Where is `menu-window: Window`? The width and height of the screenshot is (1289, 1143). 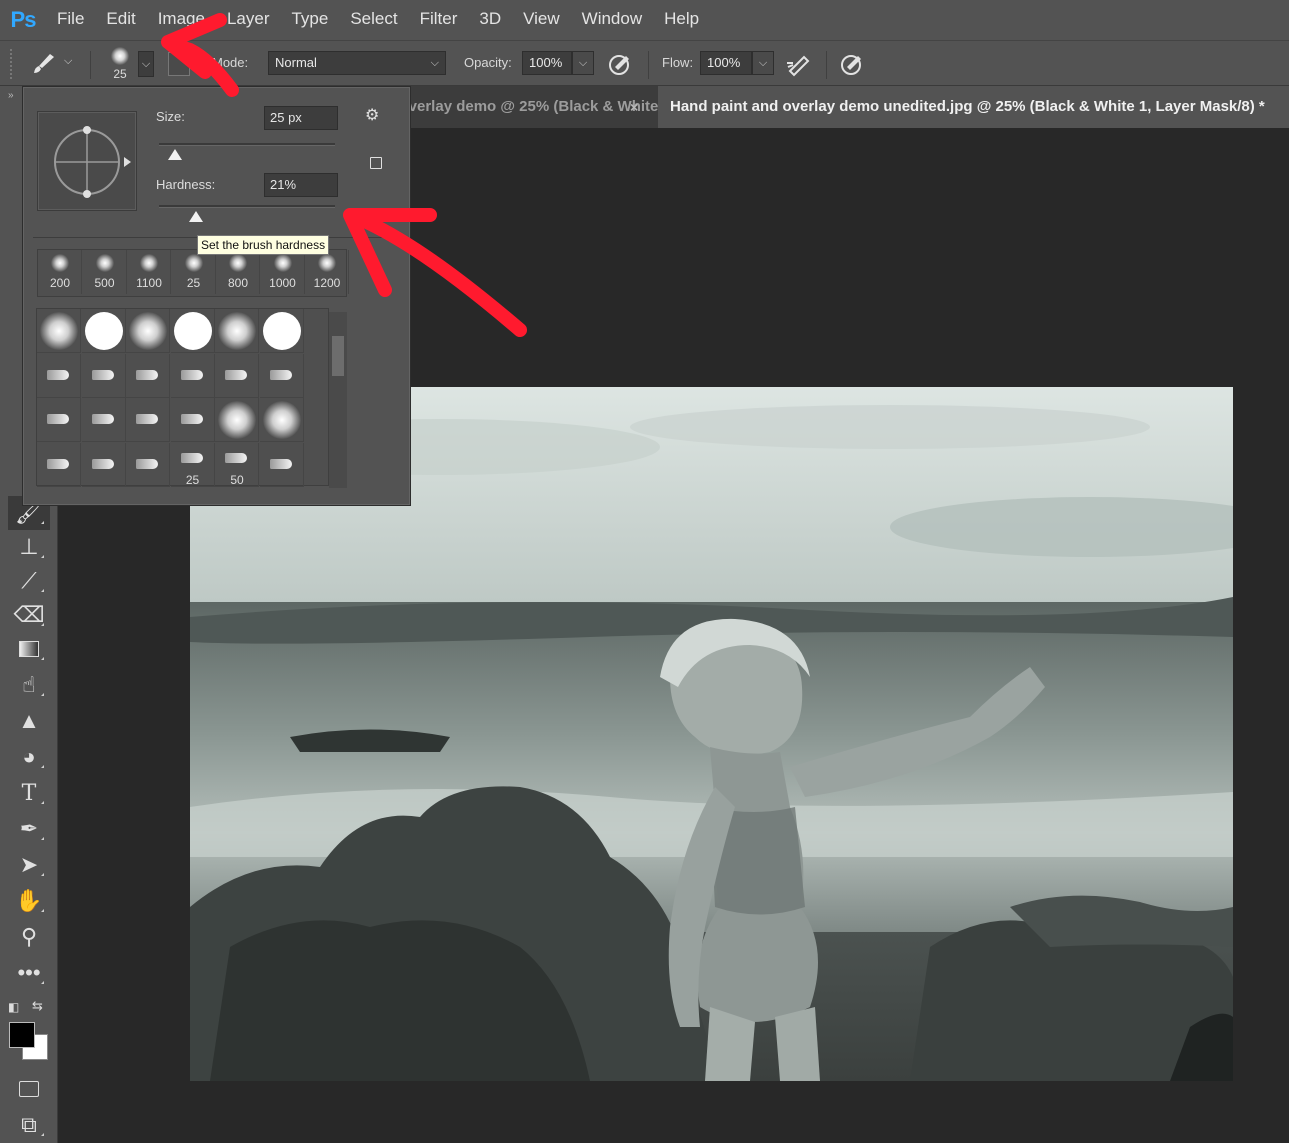
menu-window: Window is located at coordinates (612, 20).